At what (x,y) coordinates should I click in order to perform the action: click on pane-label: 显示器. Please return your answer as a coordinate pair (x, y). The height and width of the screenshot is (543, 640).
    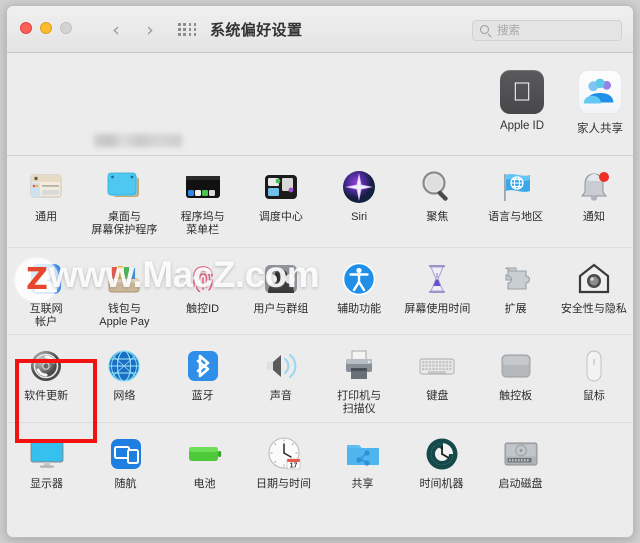
    Looking at the image, I should click on (46, 484).